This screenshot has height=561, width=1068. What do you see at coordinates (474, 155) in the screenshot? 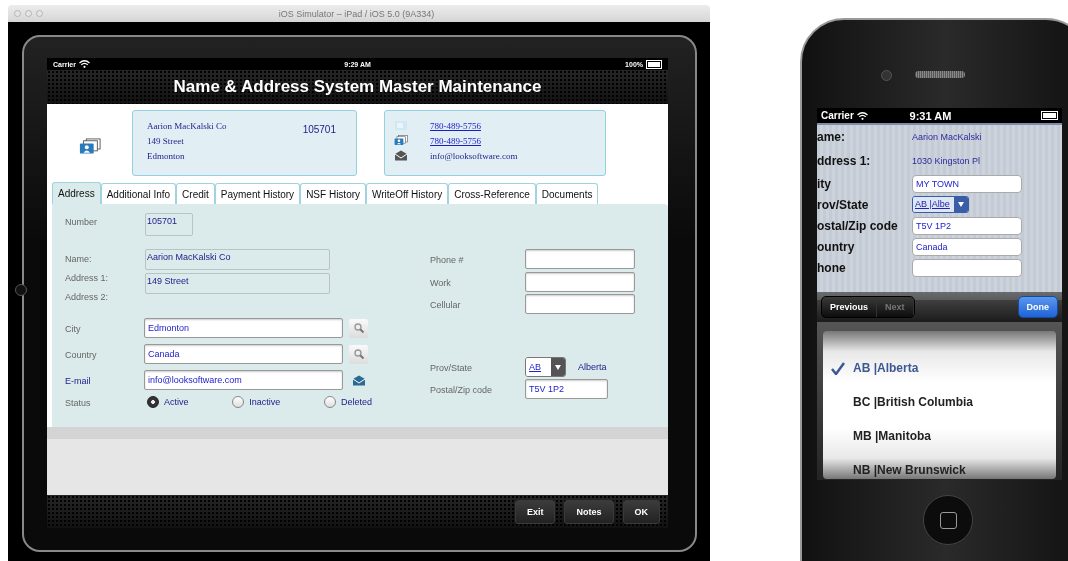
I see `email-text: info@looksoftware.com` at bounding box center [474, 155].